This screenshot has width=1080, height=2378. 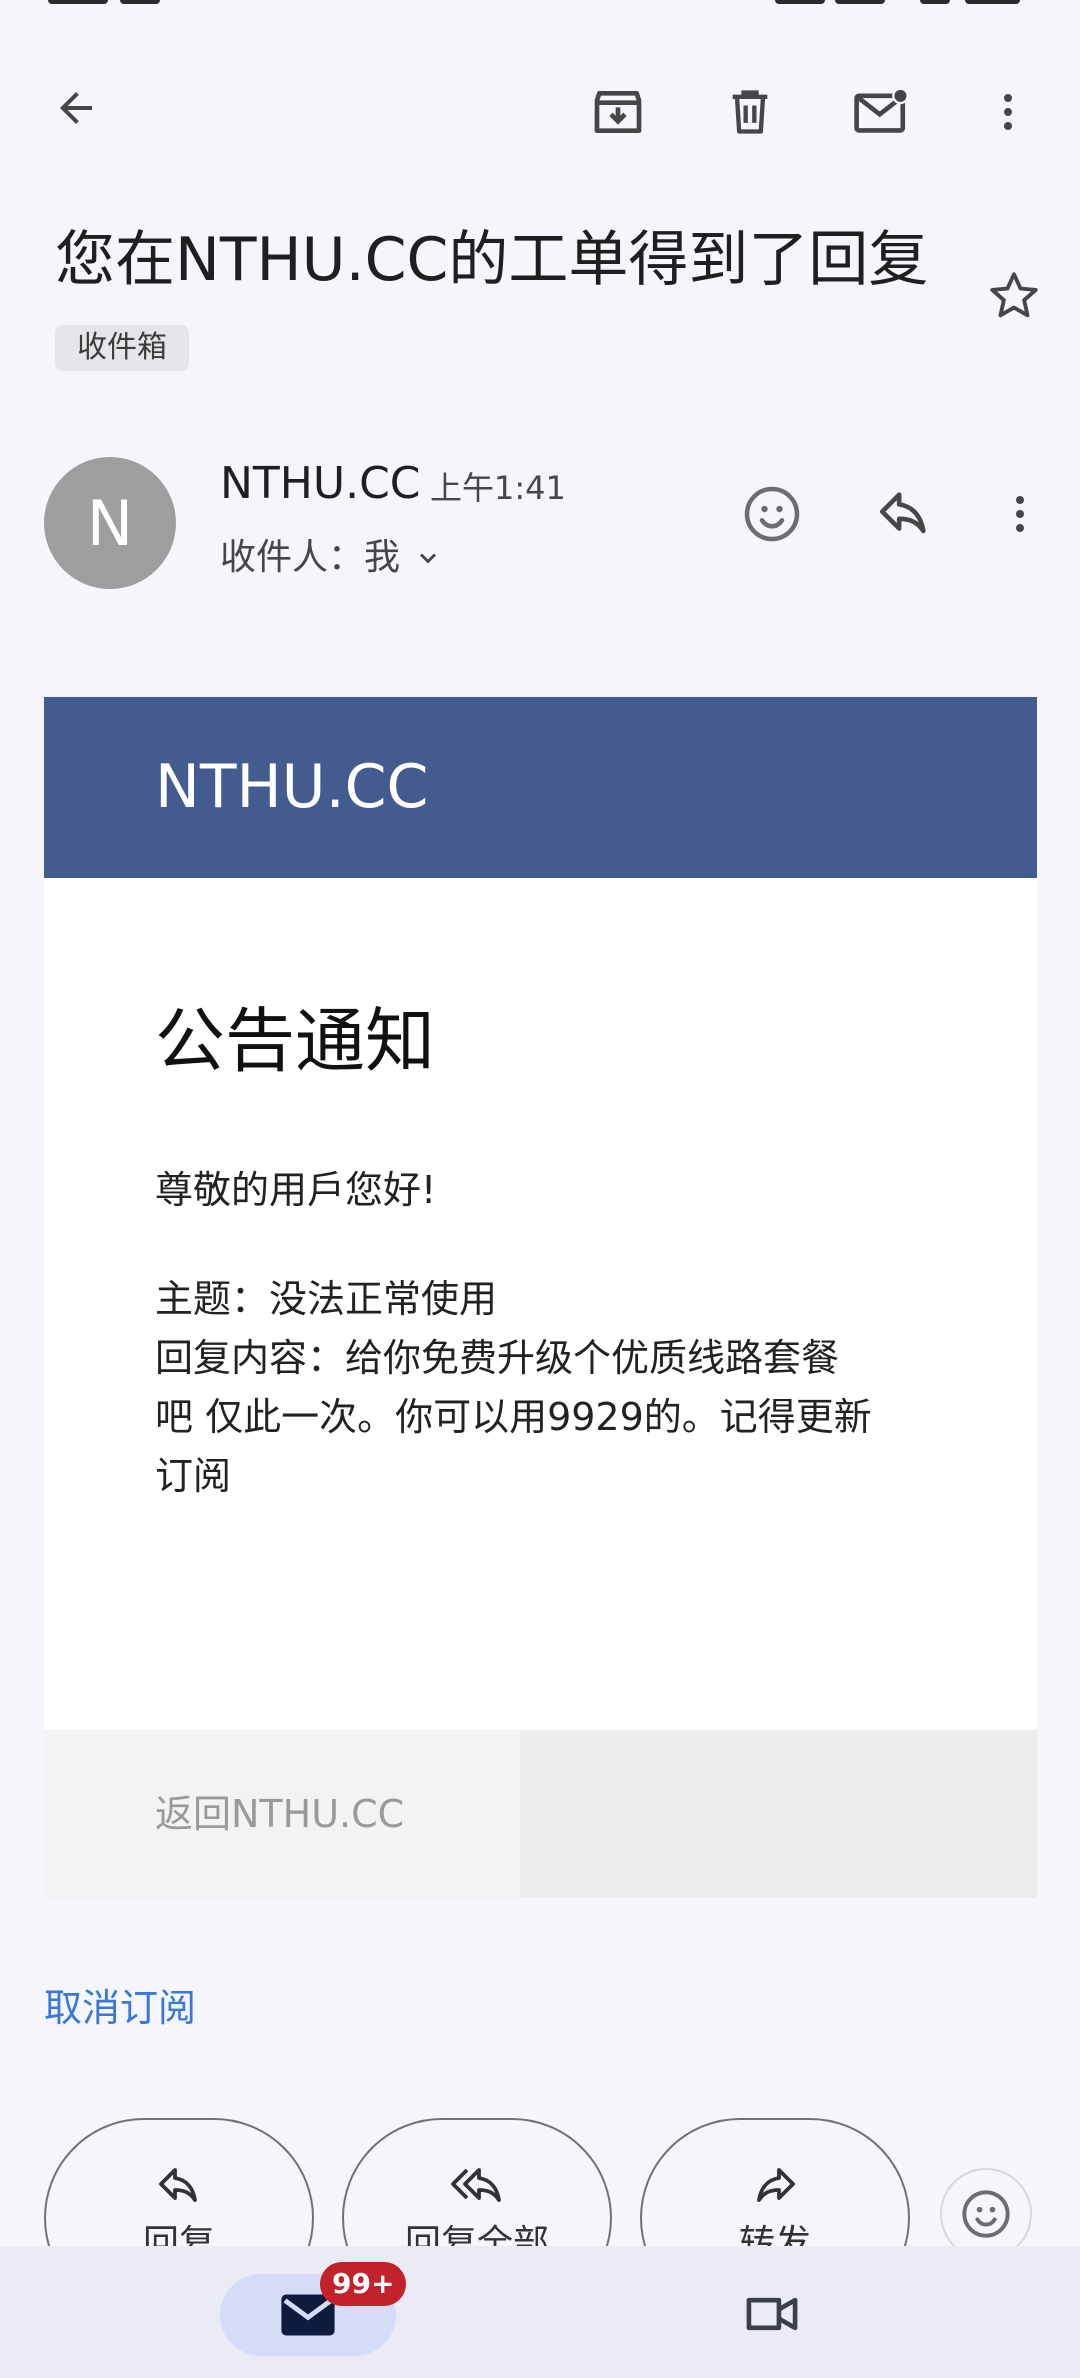 What do you see at coordinates (428, 558) in the screenshot?
I see `chevron-down-icon` at bounding box center [428, 558].